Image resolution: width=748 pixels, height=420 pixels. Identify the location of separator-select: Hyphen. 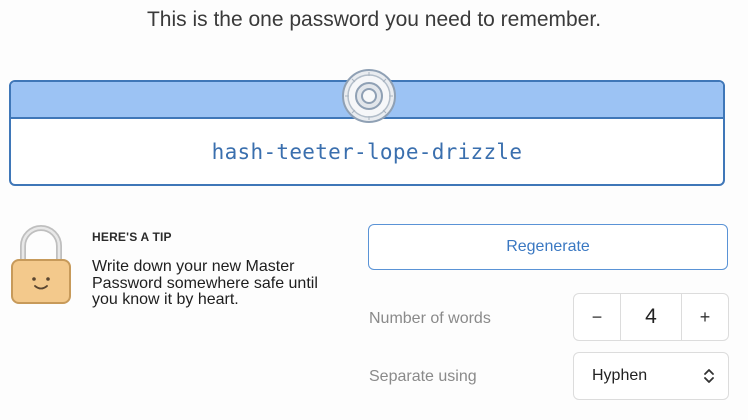
(651, 376).